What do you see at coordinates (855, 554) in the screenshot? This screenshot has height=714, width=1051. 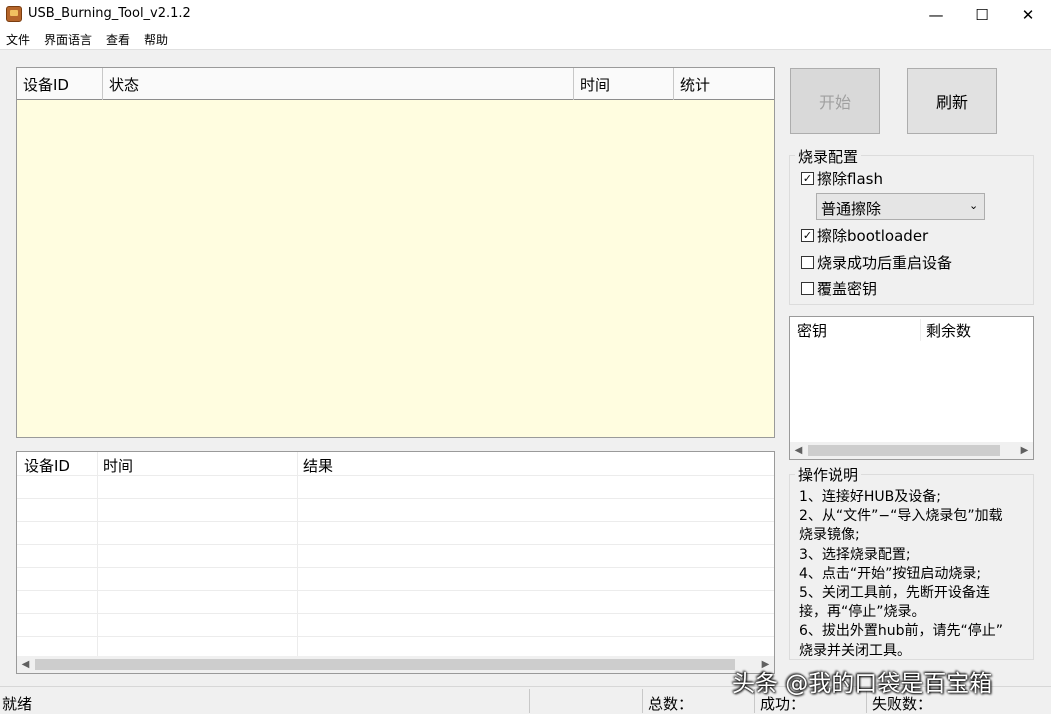 I see `instruction-line: 3、选择烧录配置;` at bounding box center [855, 554].